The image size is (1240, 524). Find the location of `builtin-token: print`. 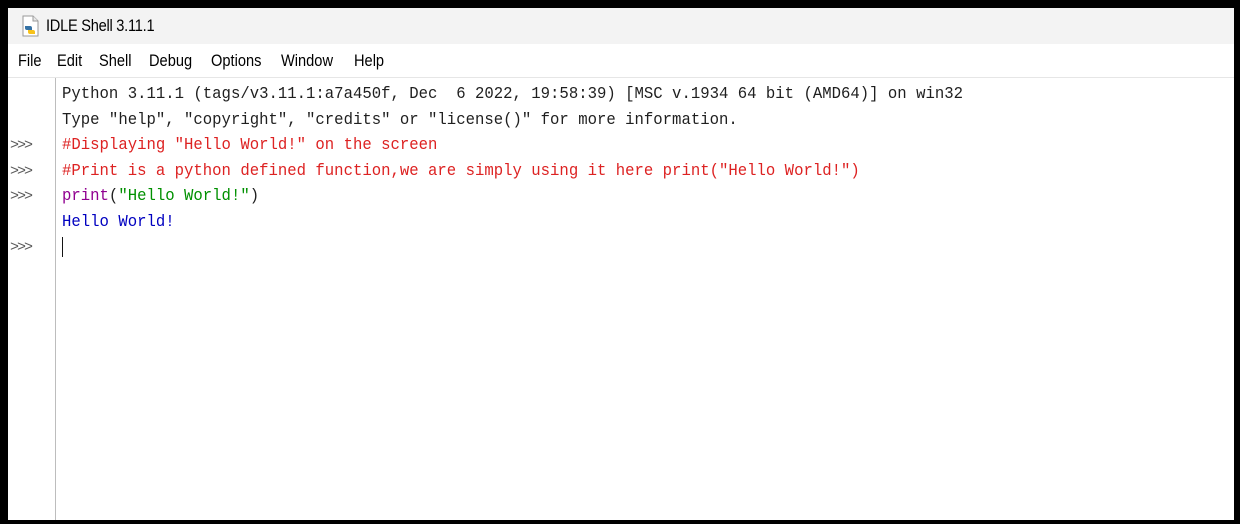

builtin-token: print is located at coordinates (85, 196).